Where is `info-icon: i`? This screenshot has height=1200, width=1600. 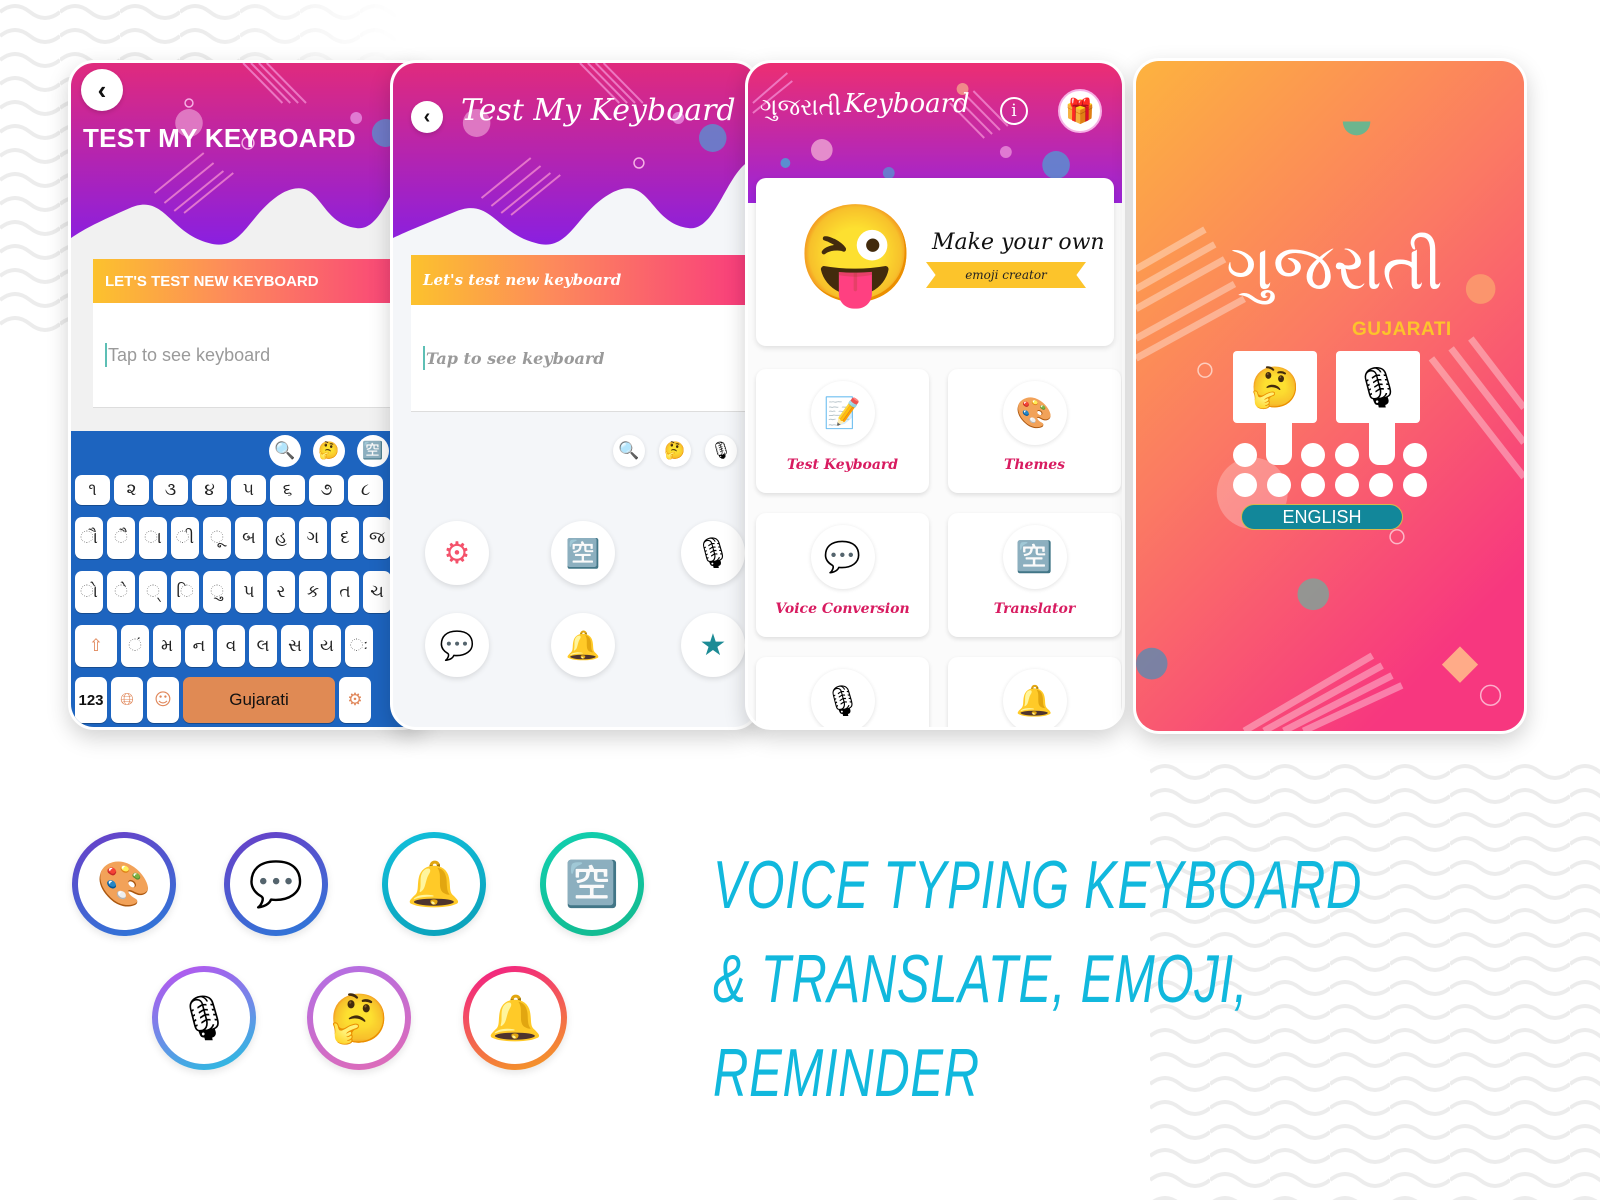 info-icon: i is located at coordinates (1014, 111).